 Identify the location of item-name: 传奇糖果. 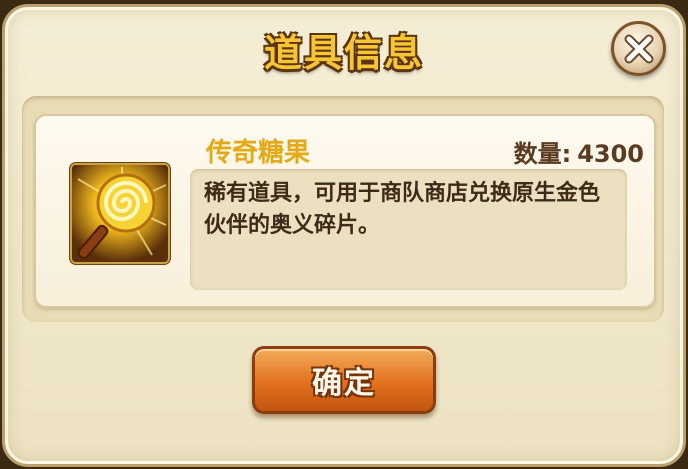
(258, 153).